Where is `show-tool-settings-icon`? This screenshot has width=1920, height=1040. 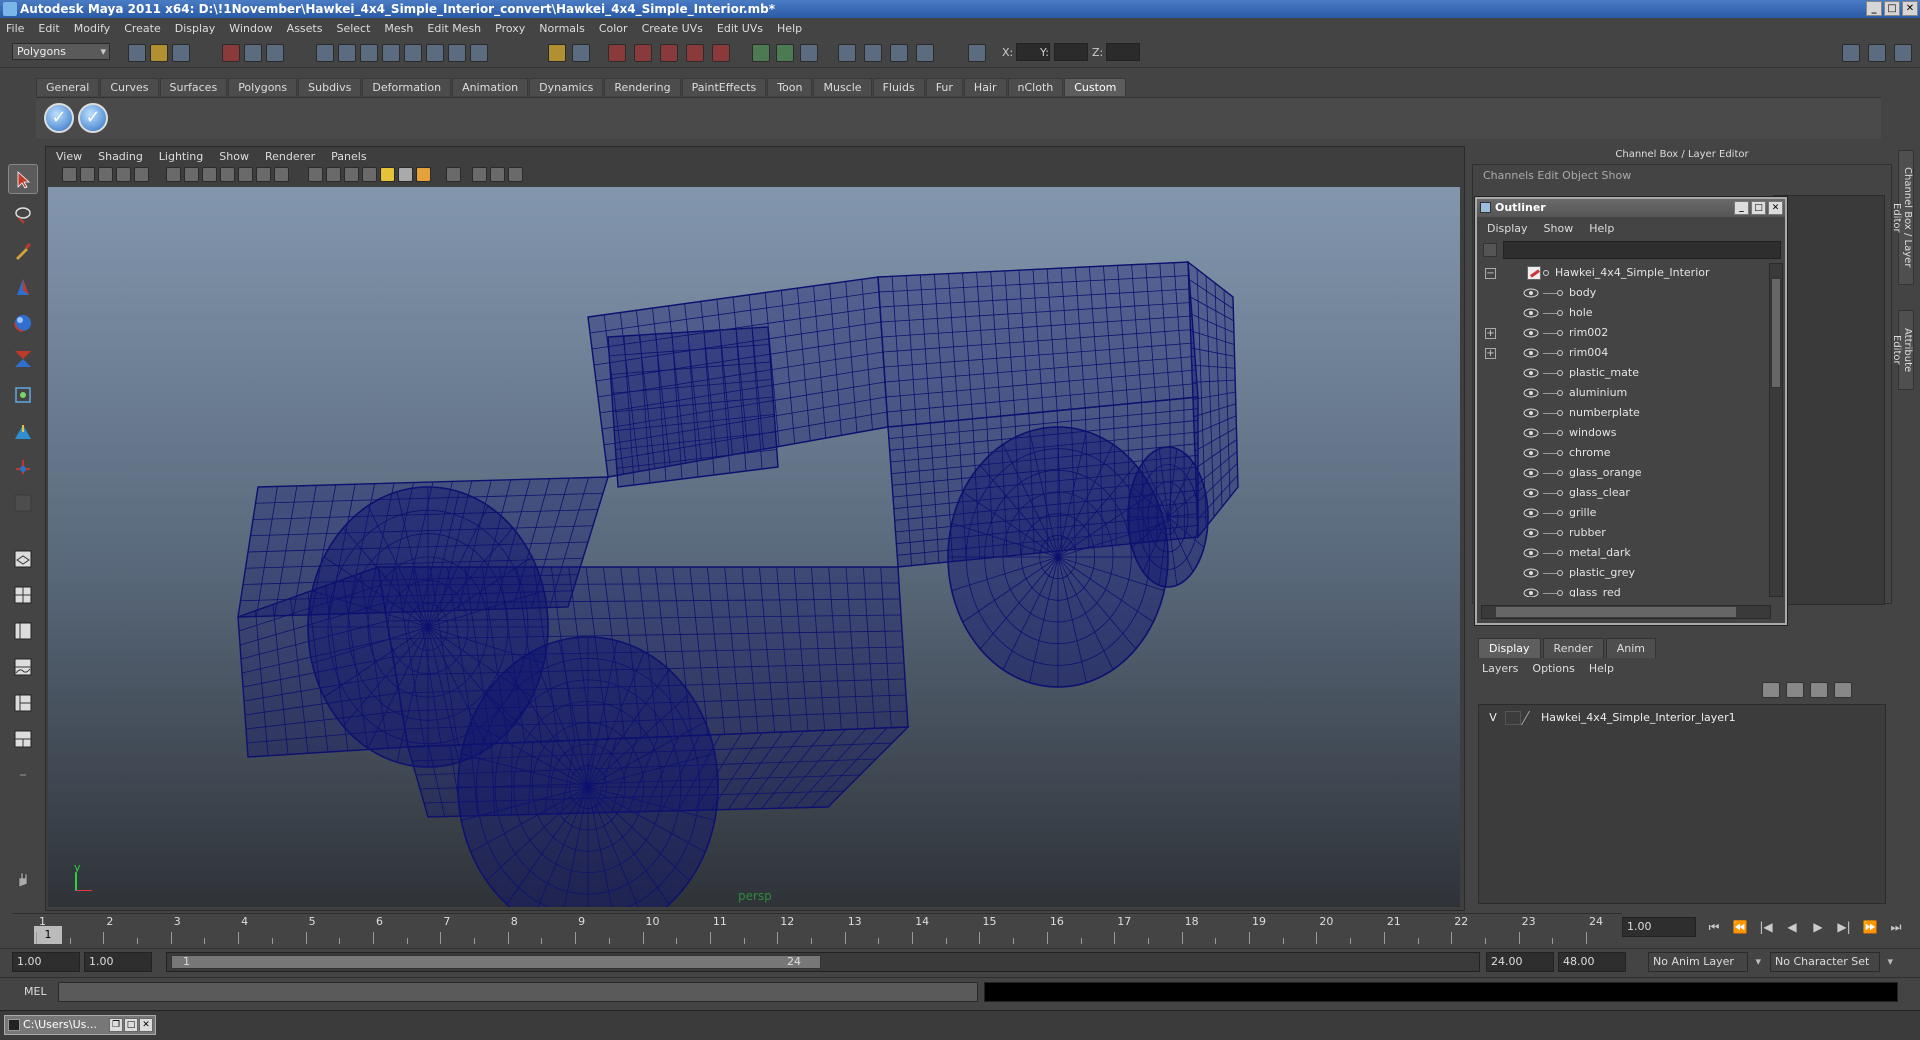 show-tool-settings-icon is located at coordinates (1877, 53).